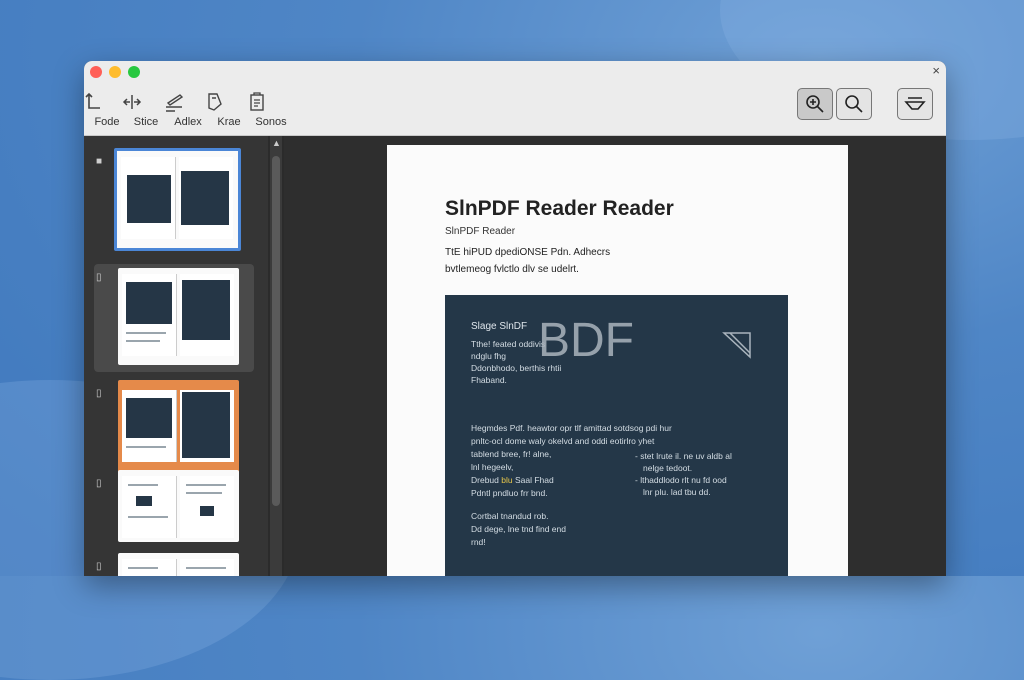 The height and width of the screenshot is (680, 1024). I want to click on annotate-icon, so click(175, 103).